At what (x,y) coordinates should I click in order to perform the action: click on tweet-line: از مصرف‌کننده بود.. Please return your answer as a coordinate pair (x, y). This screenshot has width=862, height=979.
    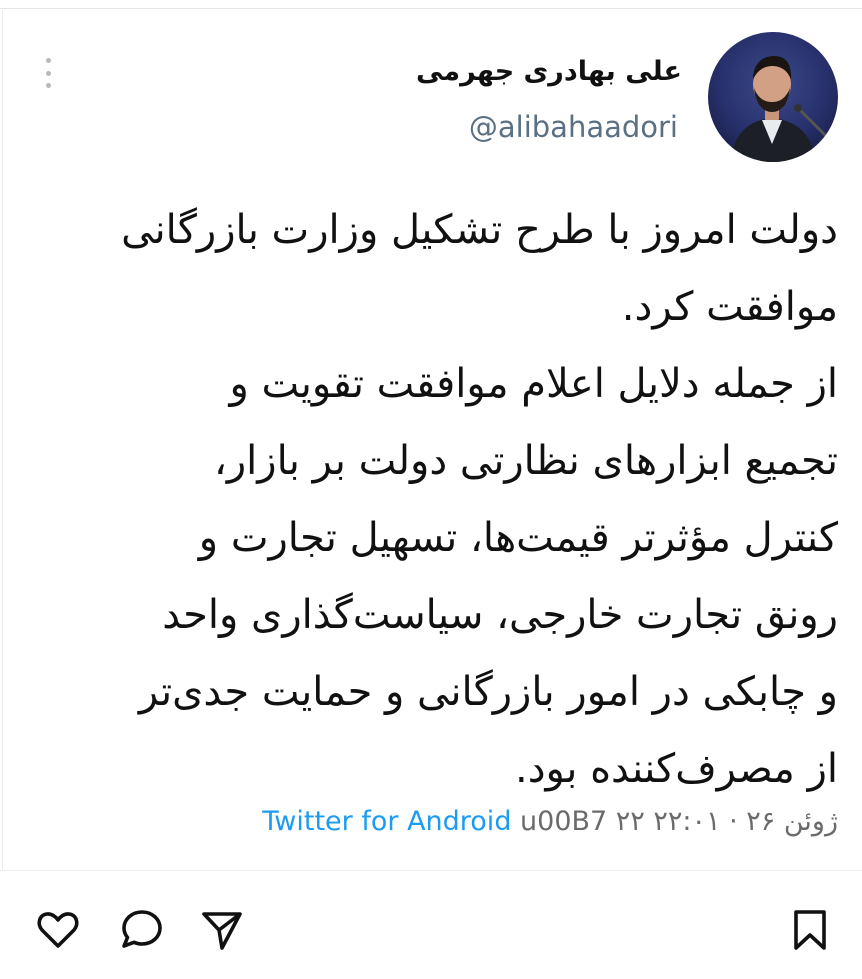
    Looking at the image, I should click on (676, 769).